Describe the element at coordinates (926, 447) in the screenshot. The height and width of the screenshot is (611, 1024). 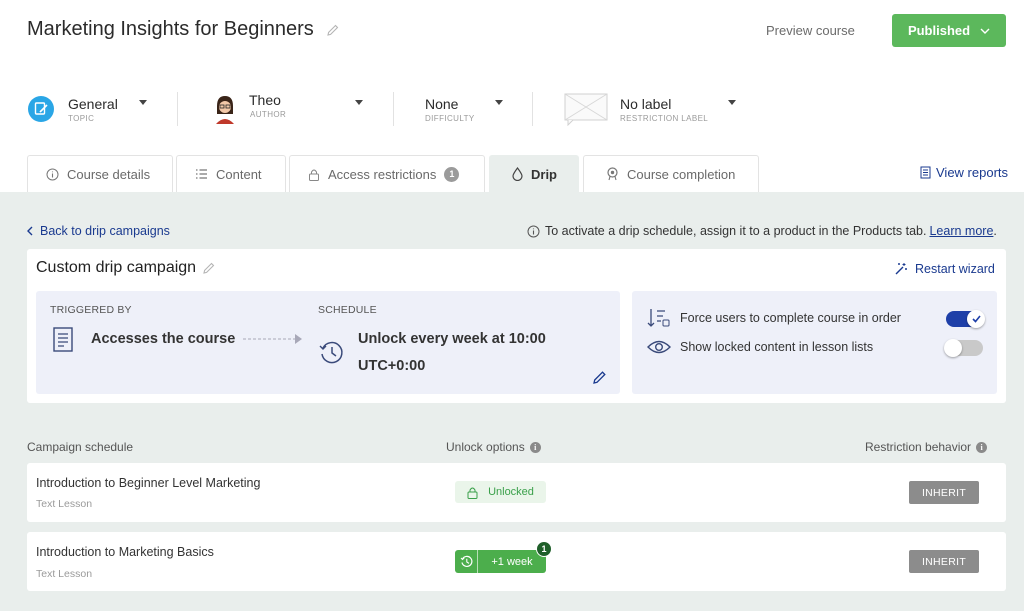
I see `col-restriction-behavior: Restriction behavior i` at that location.